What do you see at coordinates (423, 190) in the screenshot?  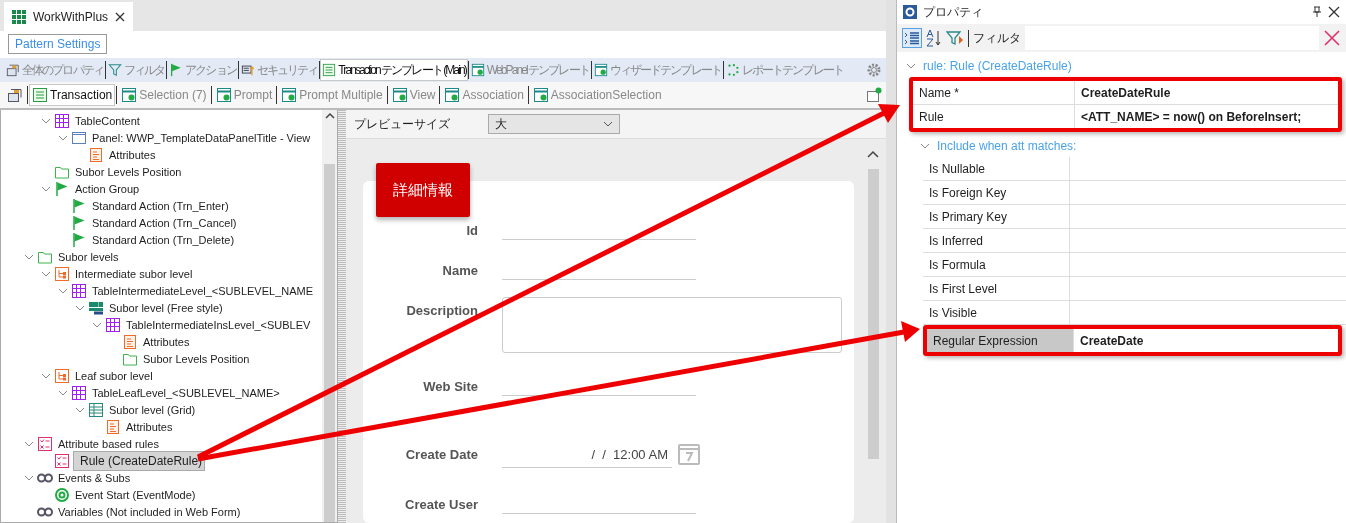 I see `section-header: 詳細情報` at bounding box center [423, 190].